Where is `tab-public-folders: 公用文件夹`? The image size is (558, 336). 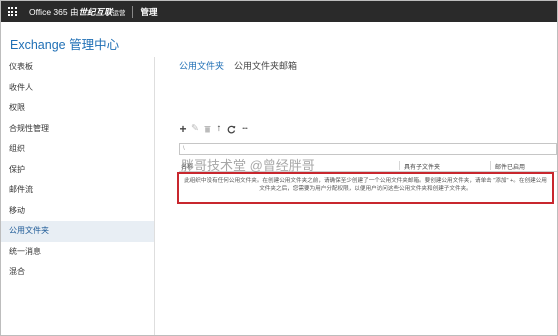 tab-public-folders: 公用文件夹 is located at coordinates (201, 65).